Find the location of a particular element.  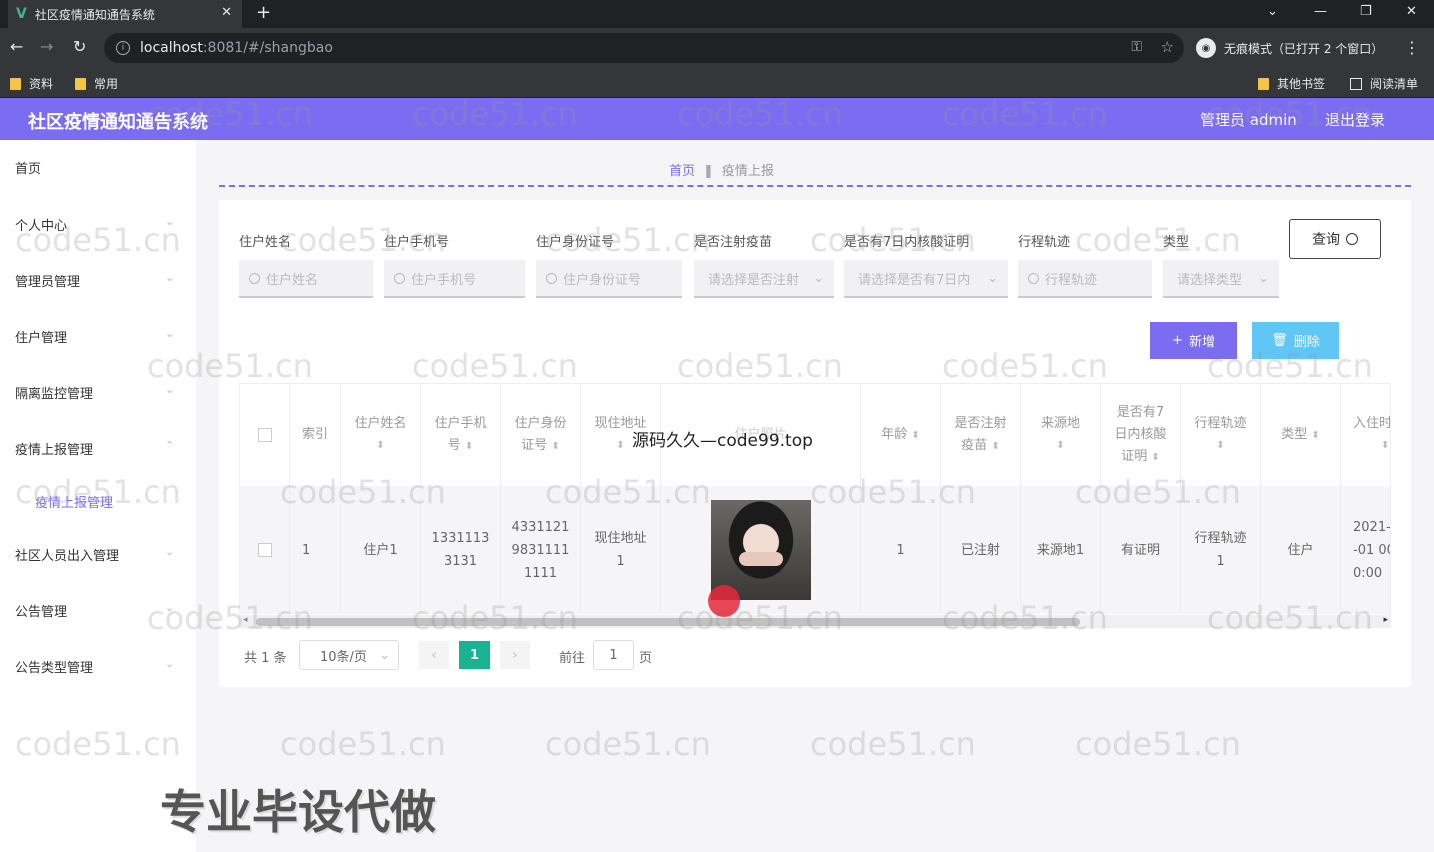

header-age: 年龄 ⬍ is located at coordinates (901, 435).